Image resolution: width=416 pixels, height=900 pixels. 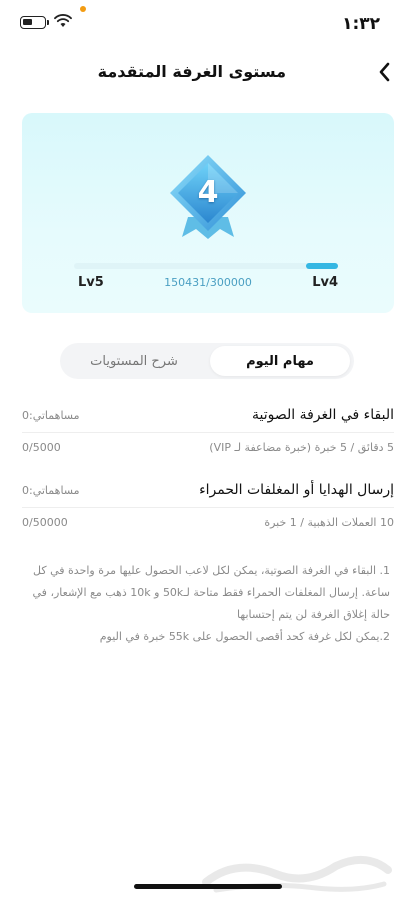 What do you see at coordinates (325, 282) in the screenshot?
I see `current-level-label: Lv4` at bounding box center [325, 282].